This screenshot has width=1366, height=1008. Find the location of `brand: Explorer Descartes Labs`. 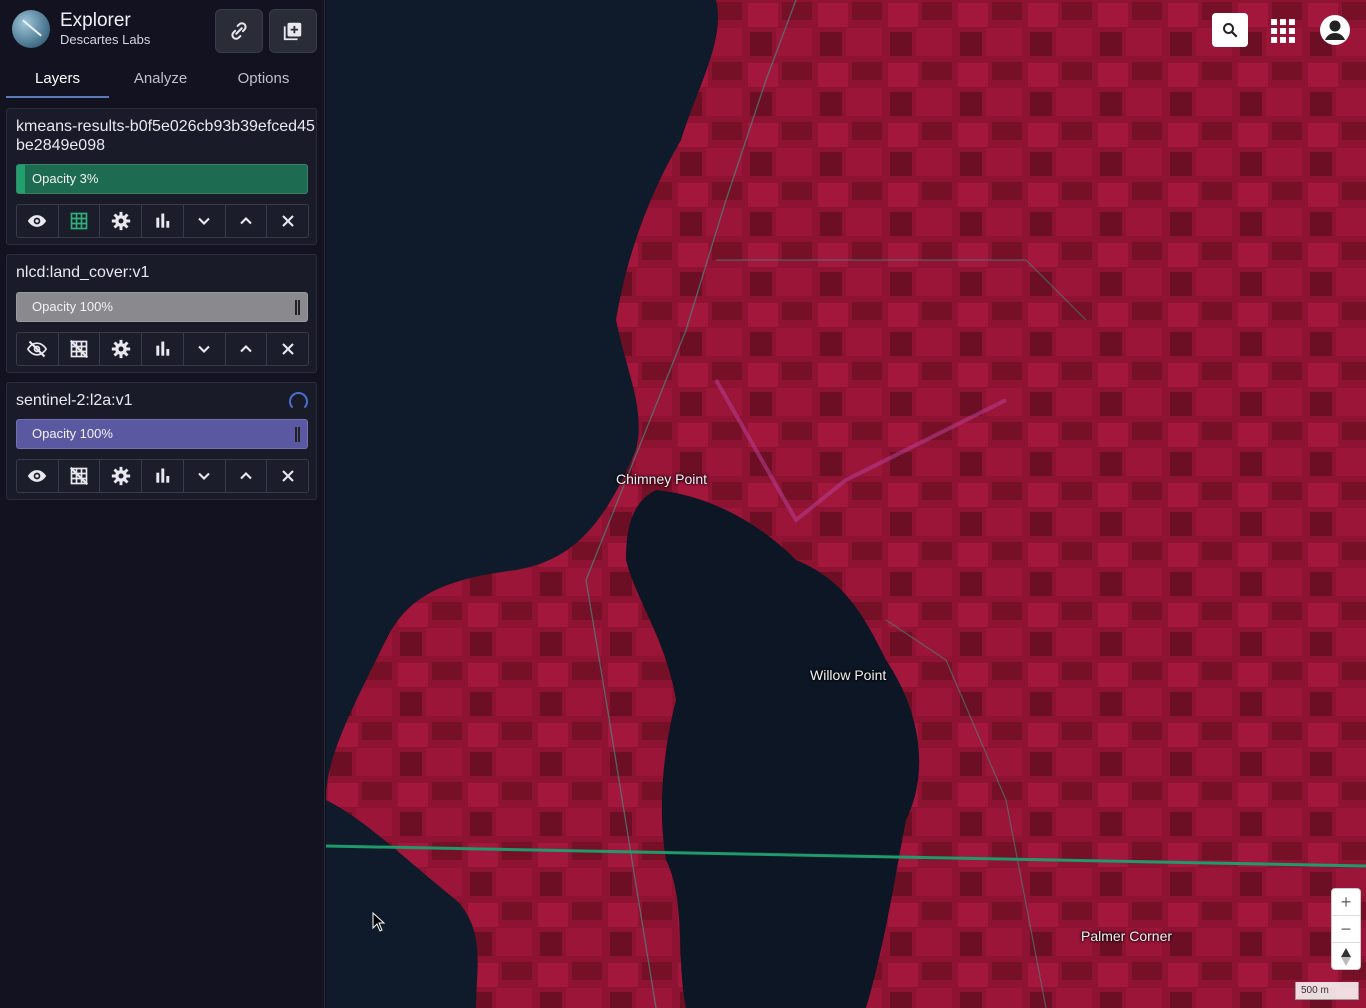

brand: Explorer Descartes Labs is located at coordinates (81, 29).